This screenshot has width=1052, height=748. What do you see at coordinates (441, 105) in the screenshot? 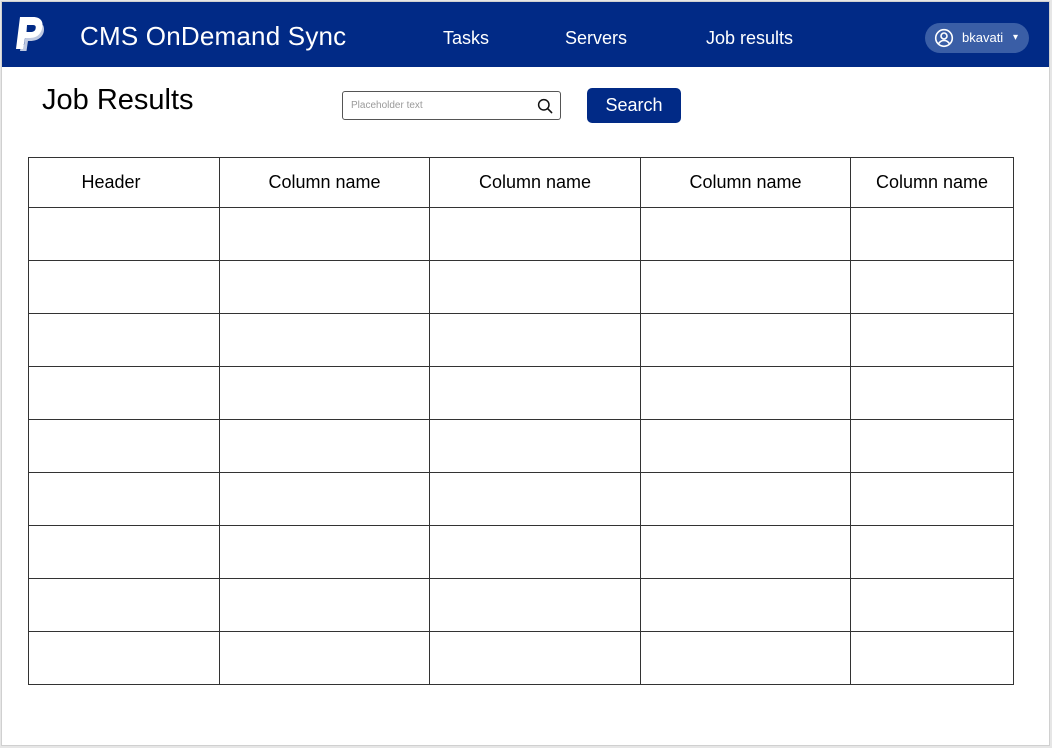
I see `search-input` at bounding box center [441, 105].